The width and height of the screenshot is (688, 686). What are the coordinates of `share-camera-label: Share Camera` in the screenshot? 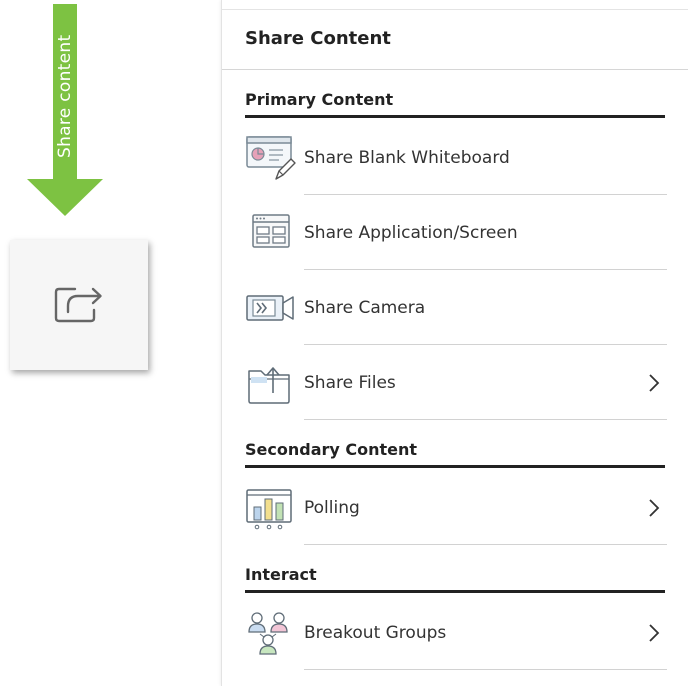 It's located at (365, 308).